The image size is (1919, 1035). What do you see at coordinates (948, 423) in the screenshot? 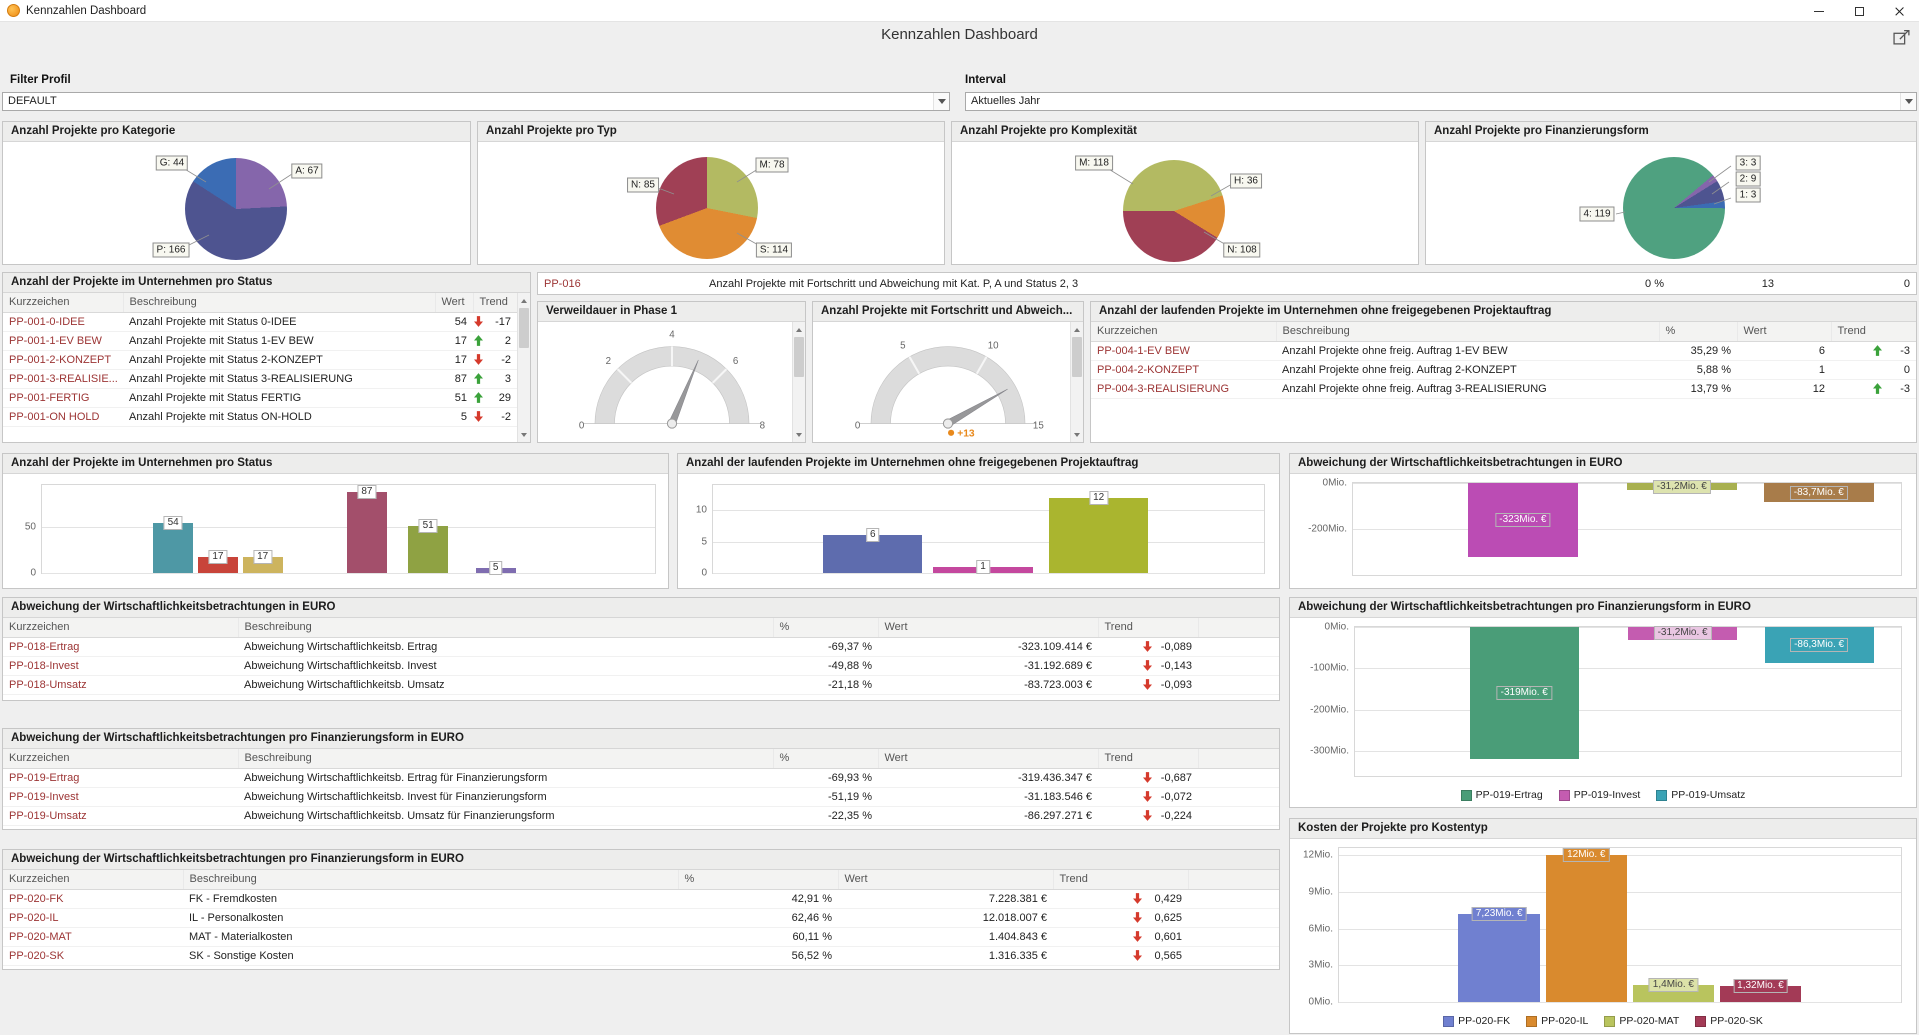
I see `gauge-pivot` at bounding box center [948, 423].